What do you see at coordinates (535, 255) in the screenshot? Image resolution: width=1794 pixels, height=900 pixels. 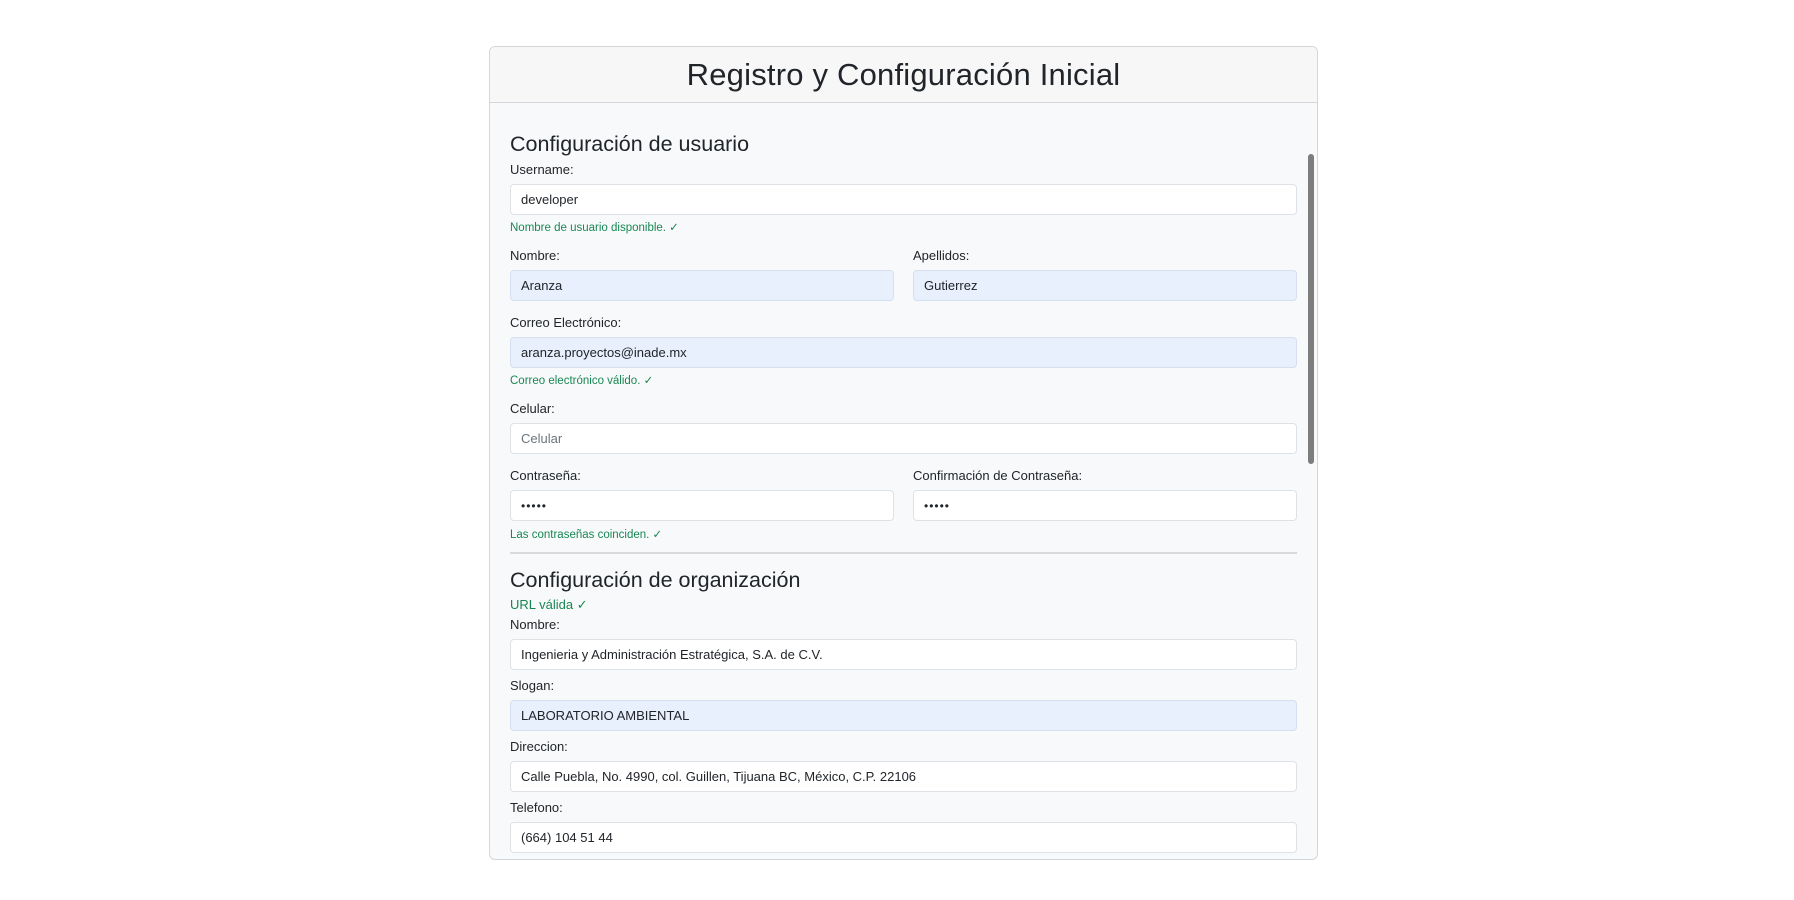 I see `first-name-label: Nombre:` at bounding box center [535, 255].